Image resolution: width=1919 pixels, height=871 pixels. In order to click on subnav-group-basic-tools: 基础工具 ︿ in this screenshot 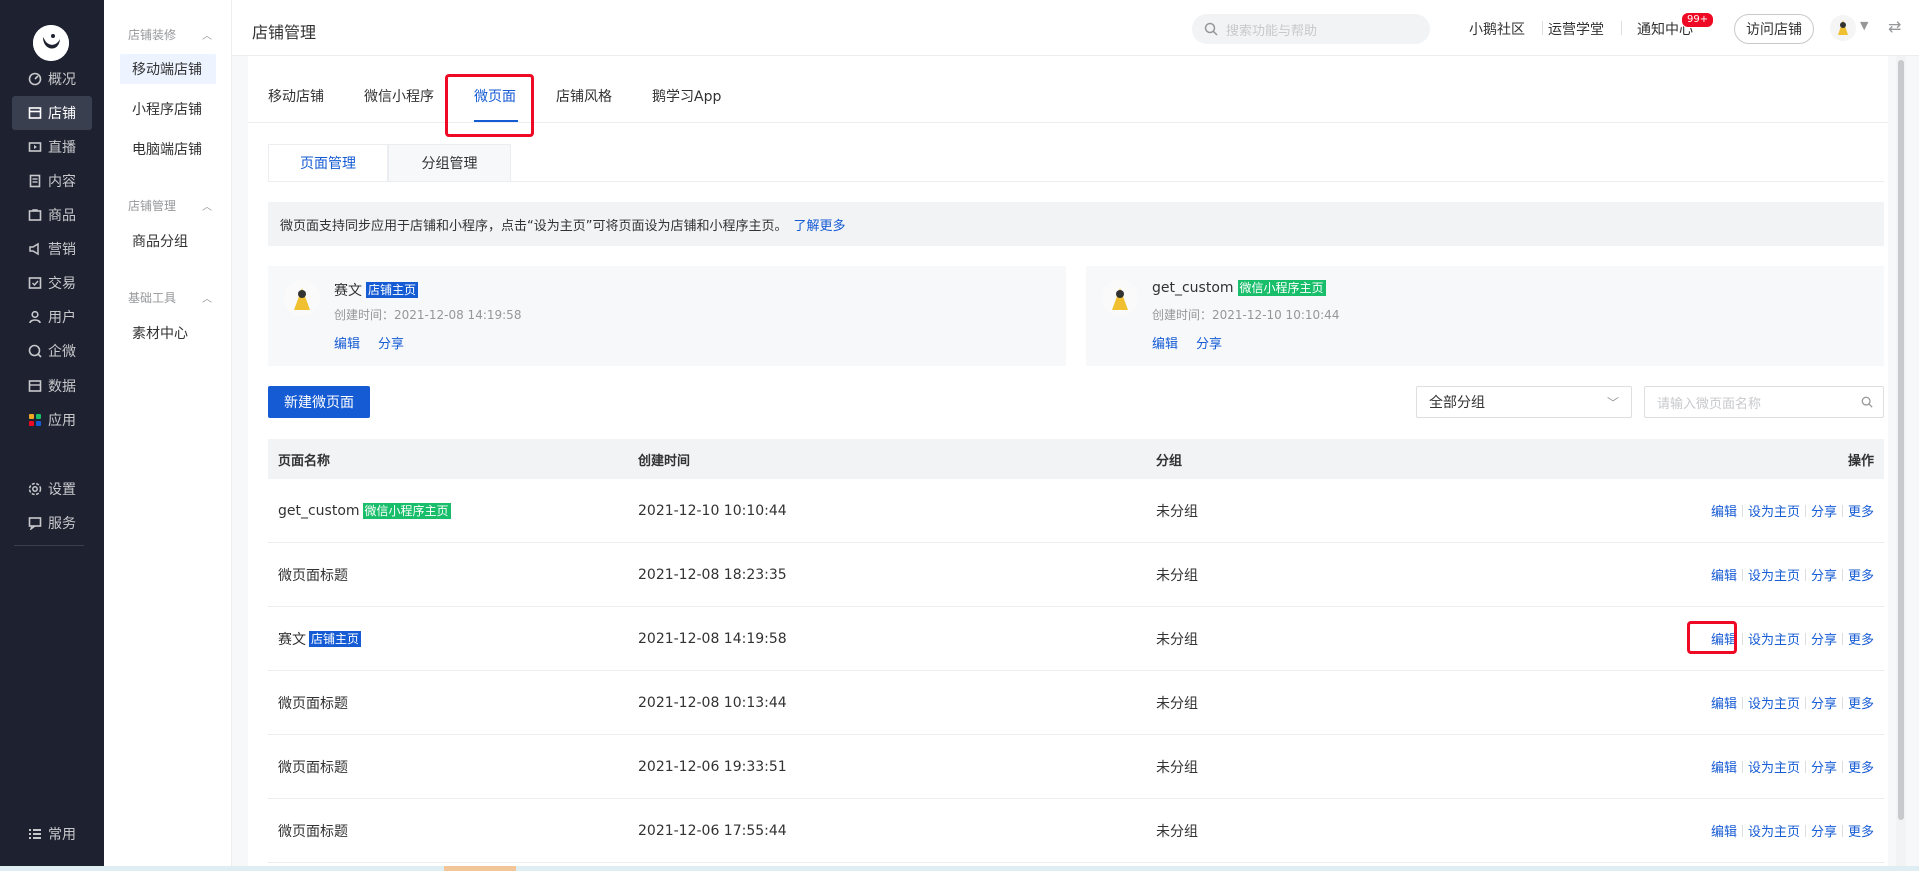, I will do `click(170, 297)`.